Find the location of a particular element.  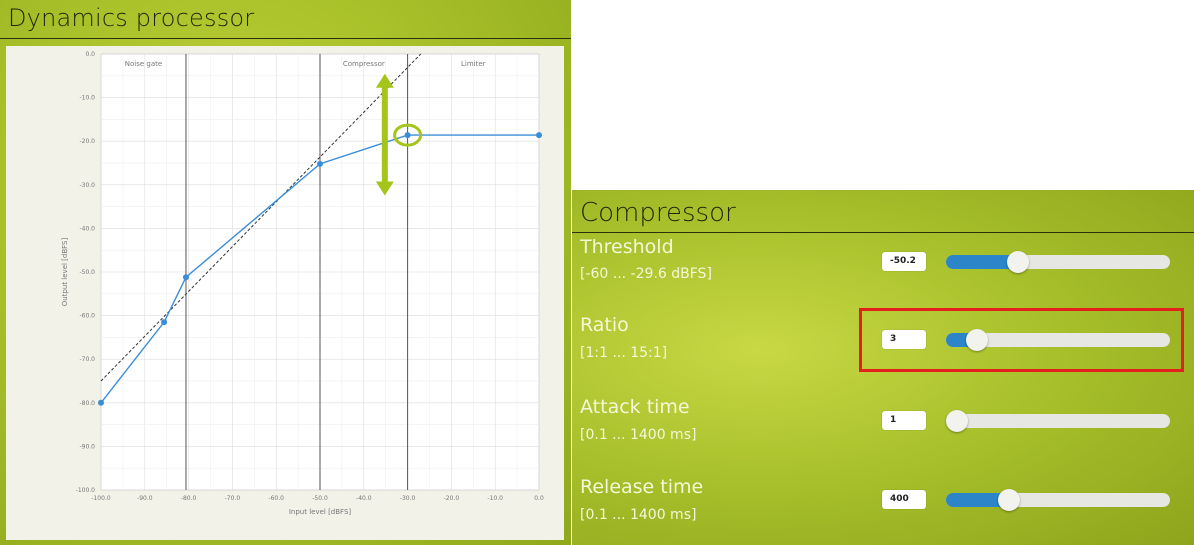

x-tick-label: -40.0 is located at coordinates (364, 498).